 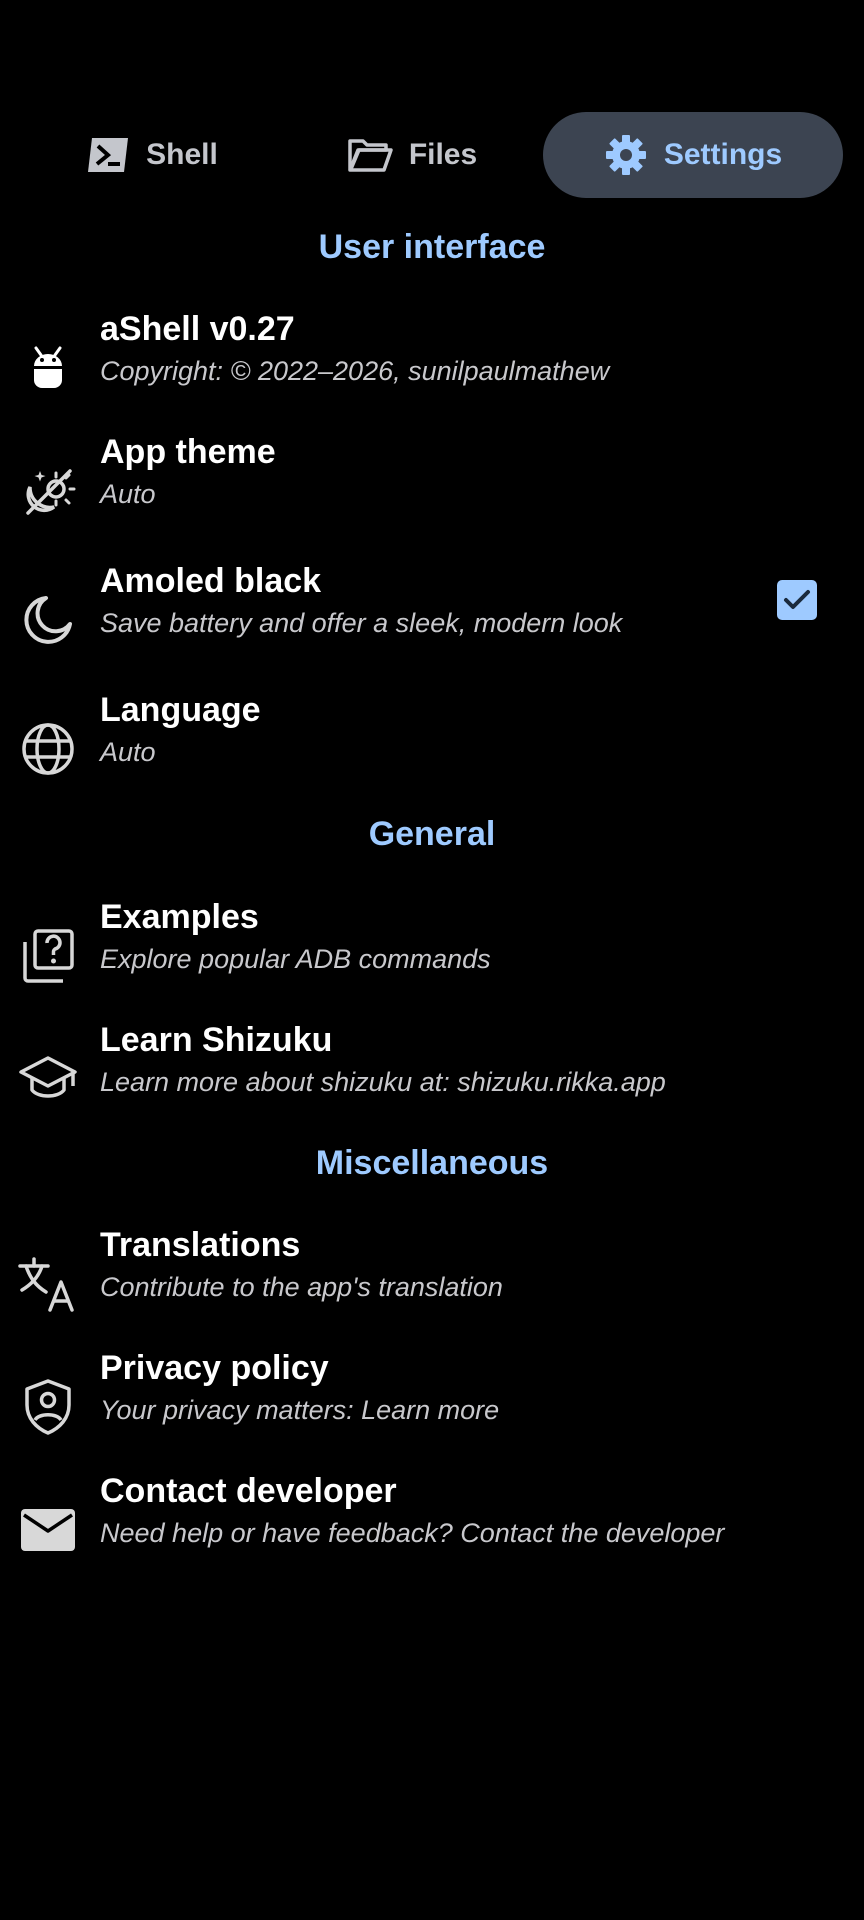 What do you see at coordinates (432, 1163) in the screenshot?
I see `section-header-miscellaneous: Miscellaneous` at bounding box center [432, 1163].